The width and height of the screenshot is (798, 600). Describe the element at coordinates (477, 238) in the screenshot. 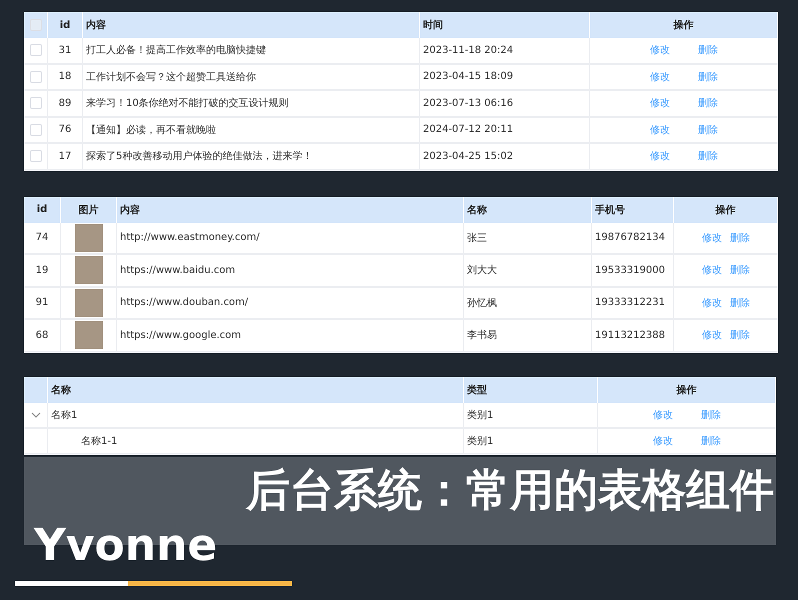

I see `name-cell-text: 张三` at that location.